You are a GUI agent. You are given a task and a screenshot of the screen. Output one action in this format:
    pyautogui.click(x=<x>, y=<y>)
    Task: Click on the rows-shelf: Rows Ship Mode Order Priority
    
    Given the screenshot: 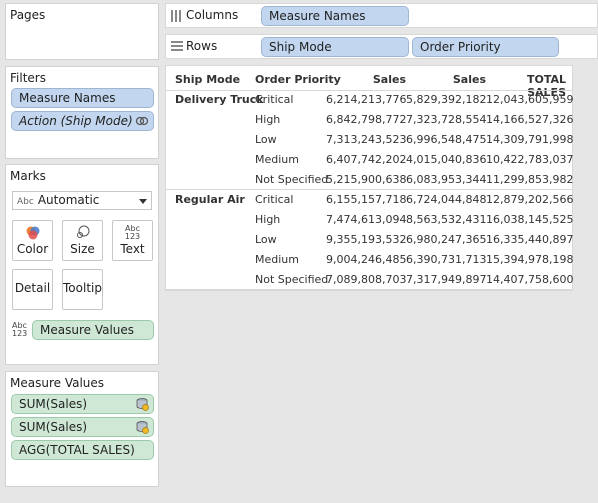 What is the action you would take?
    pyautogui.click(x=381, y=46)
    